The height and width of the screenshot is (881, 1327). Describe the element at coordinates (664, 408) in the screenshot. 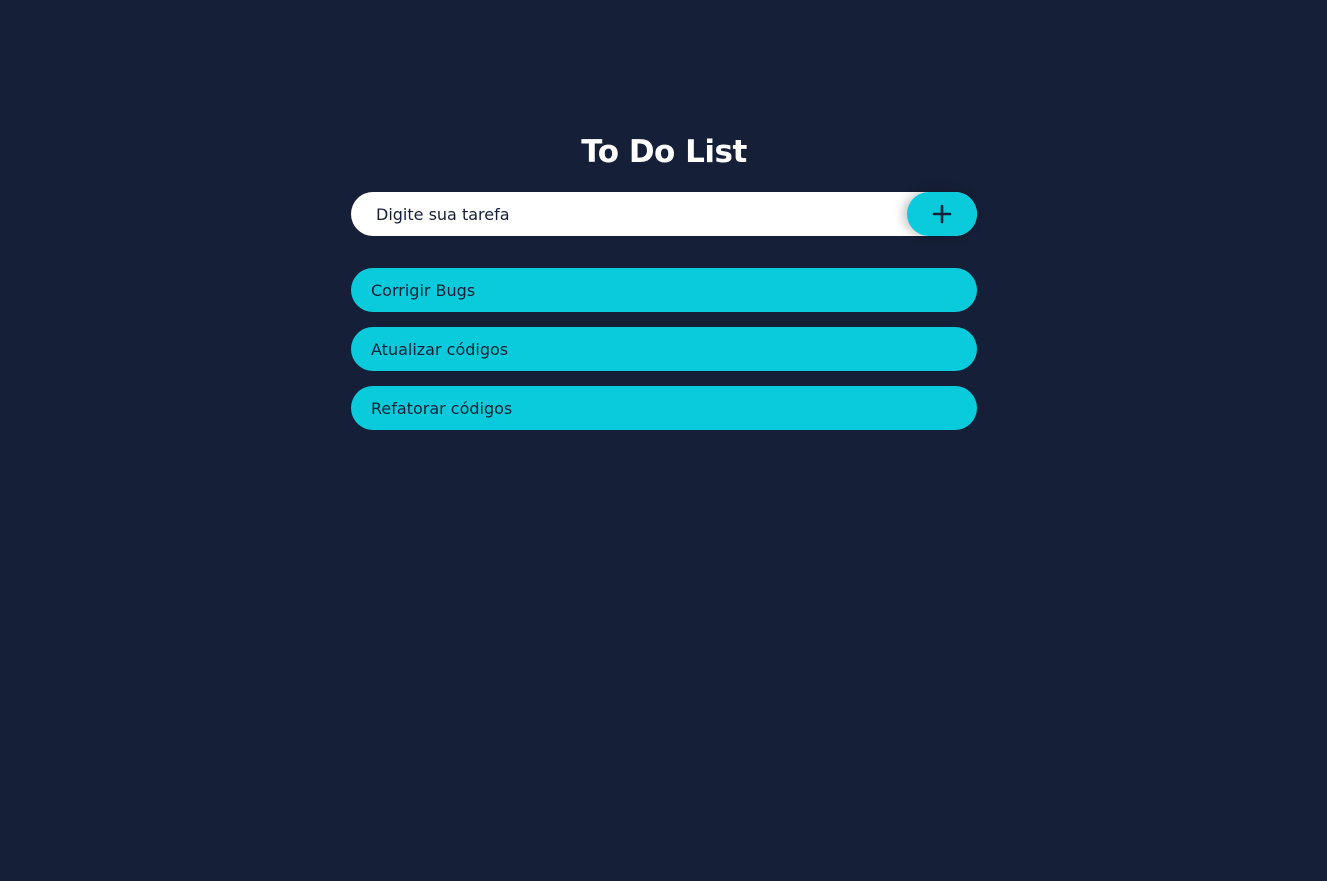

I see `task-item: Refatorar códigos` at that location.